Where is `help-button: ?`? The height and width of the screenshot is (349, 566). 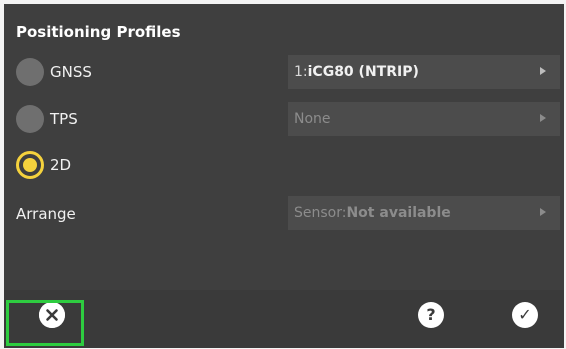
help-button: ? is located at coordinates (431, 315).